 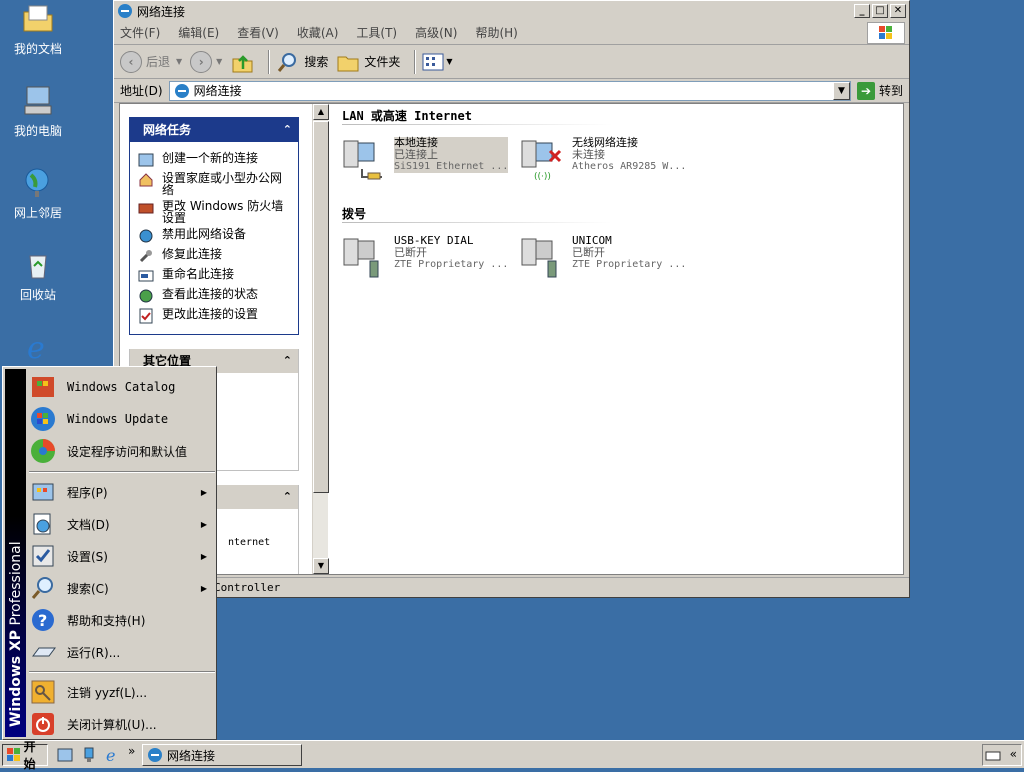 What do you see at coordinates (543, 160) in the screenshot?
I see `wireless-disconnected-icon: ((·))` at bounding box center [543, 160].